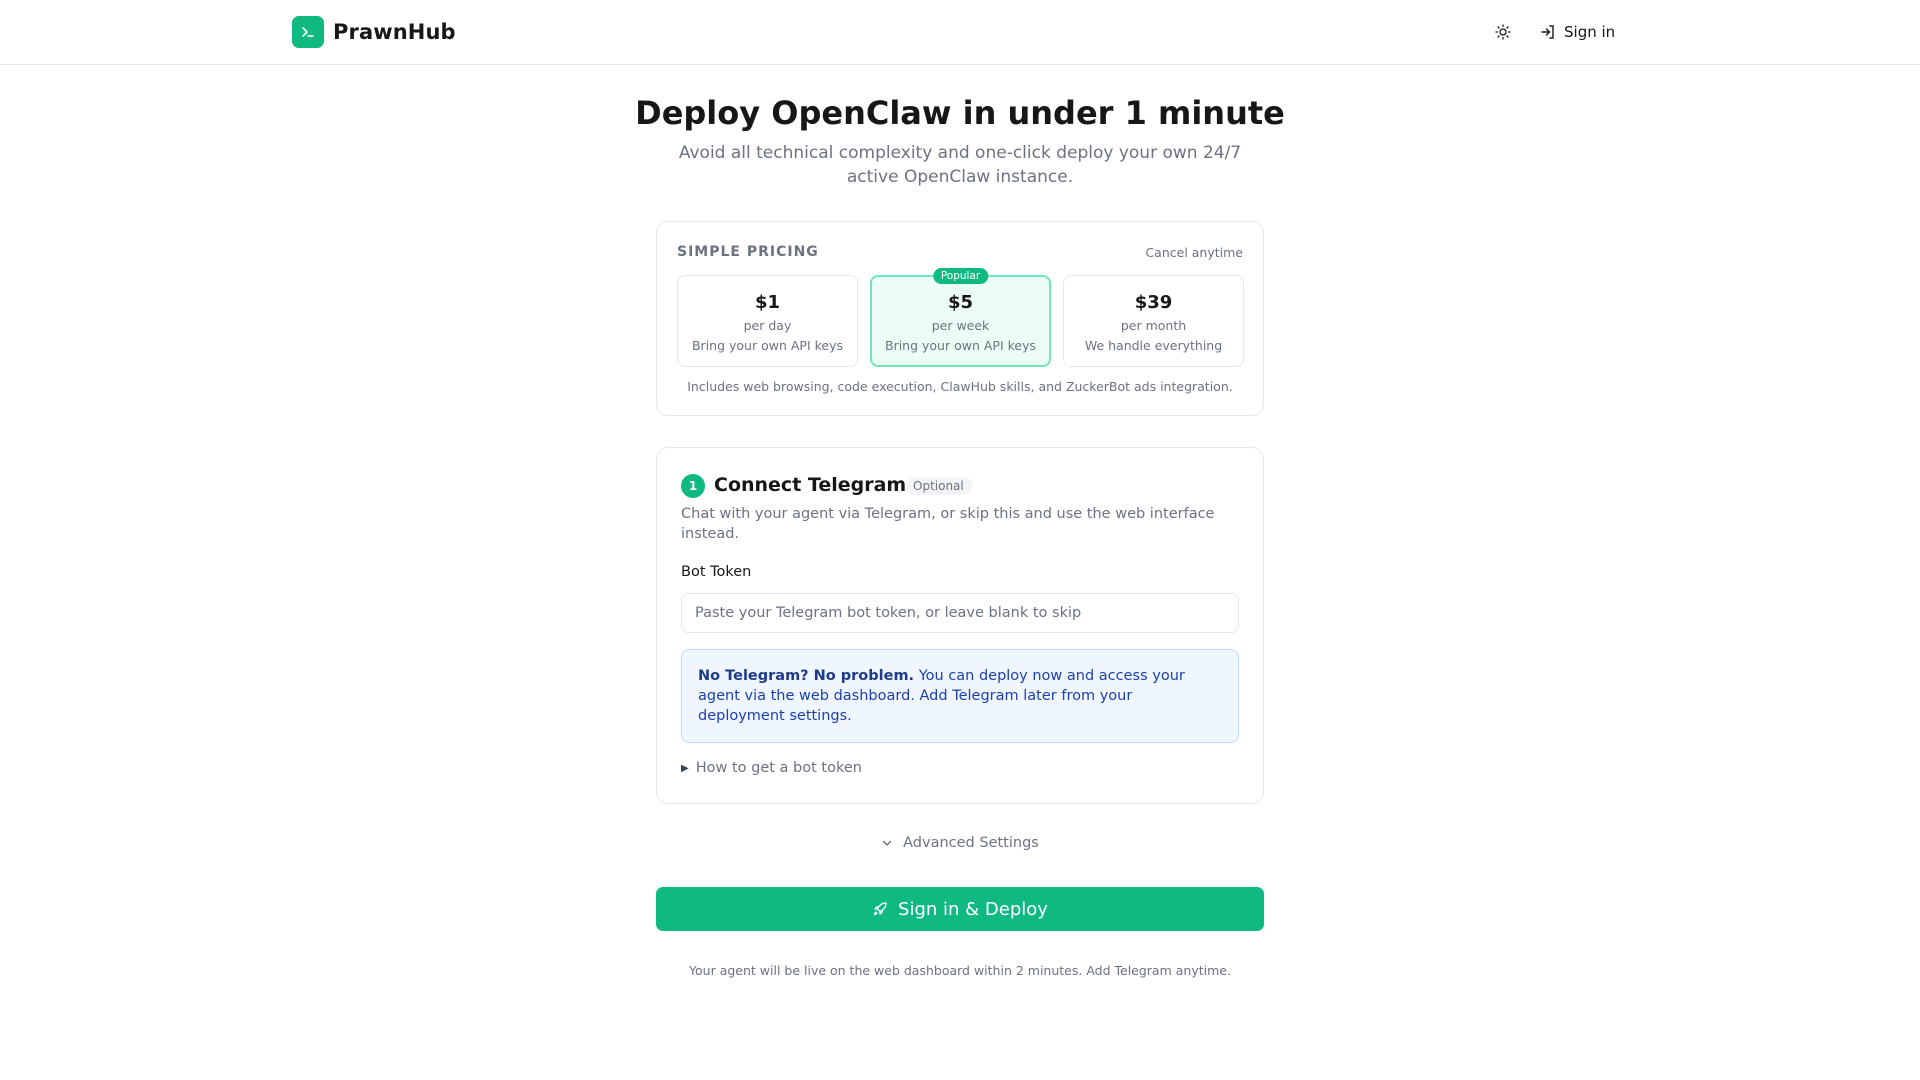 This screenshot has width=1920, height=1080. I want to click on plan-price: $39, so click(1153, 302).